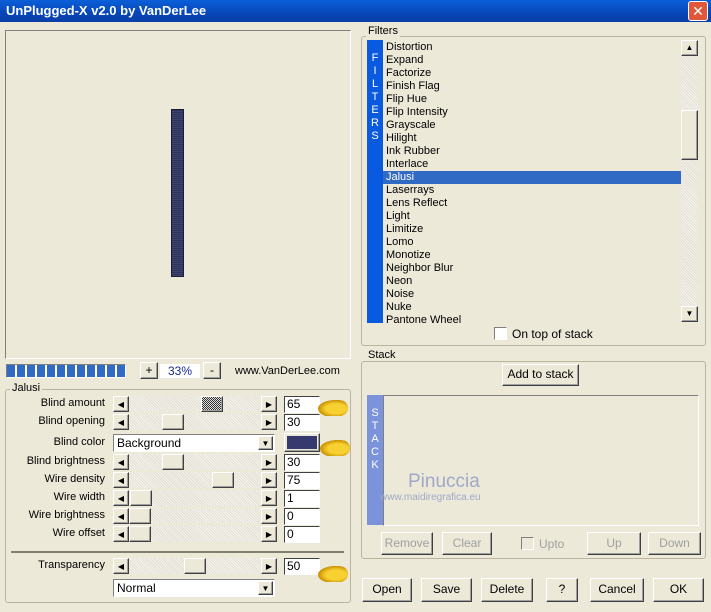 Image resolution: width=711 pixels, height=612 pixels. Describe the element at coordinates (532, 190) in the screenshot. I see `filter-item: Laserrays` at that location.